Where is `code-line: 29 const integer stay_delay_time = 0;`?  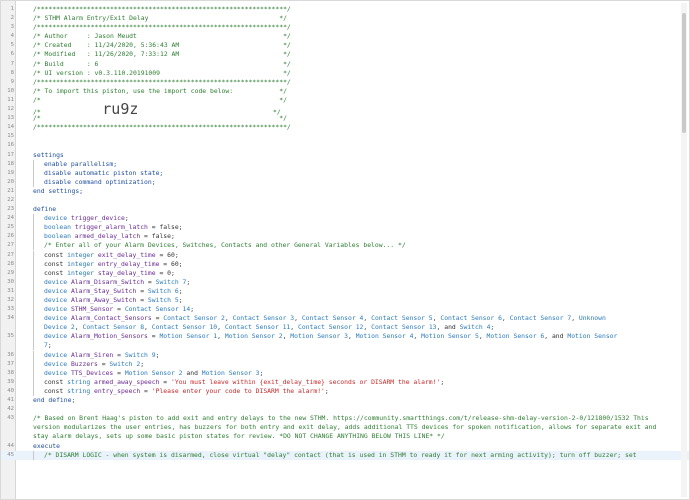
code-line: 29 const integer stay_delay_time = 0; is located at coordinates (345, 273).